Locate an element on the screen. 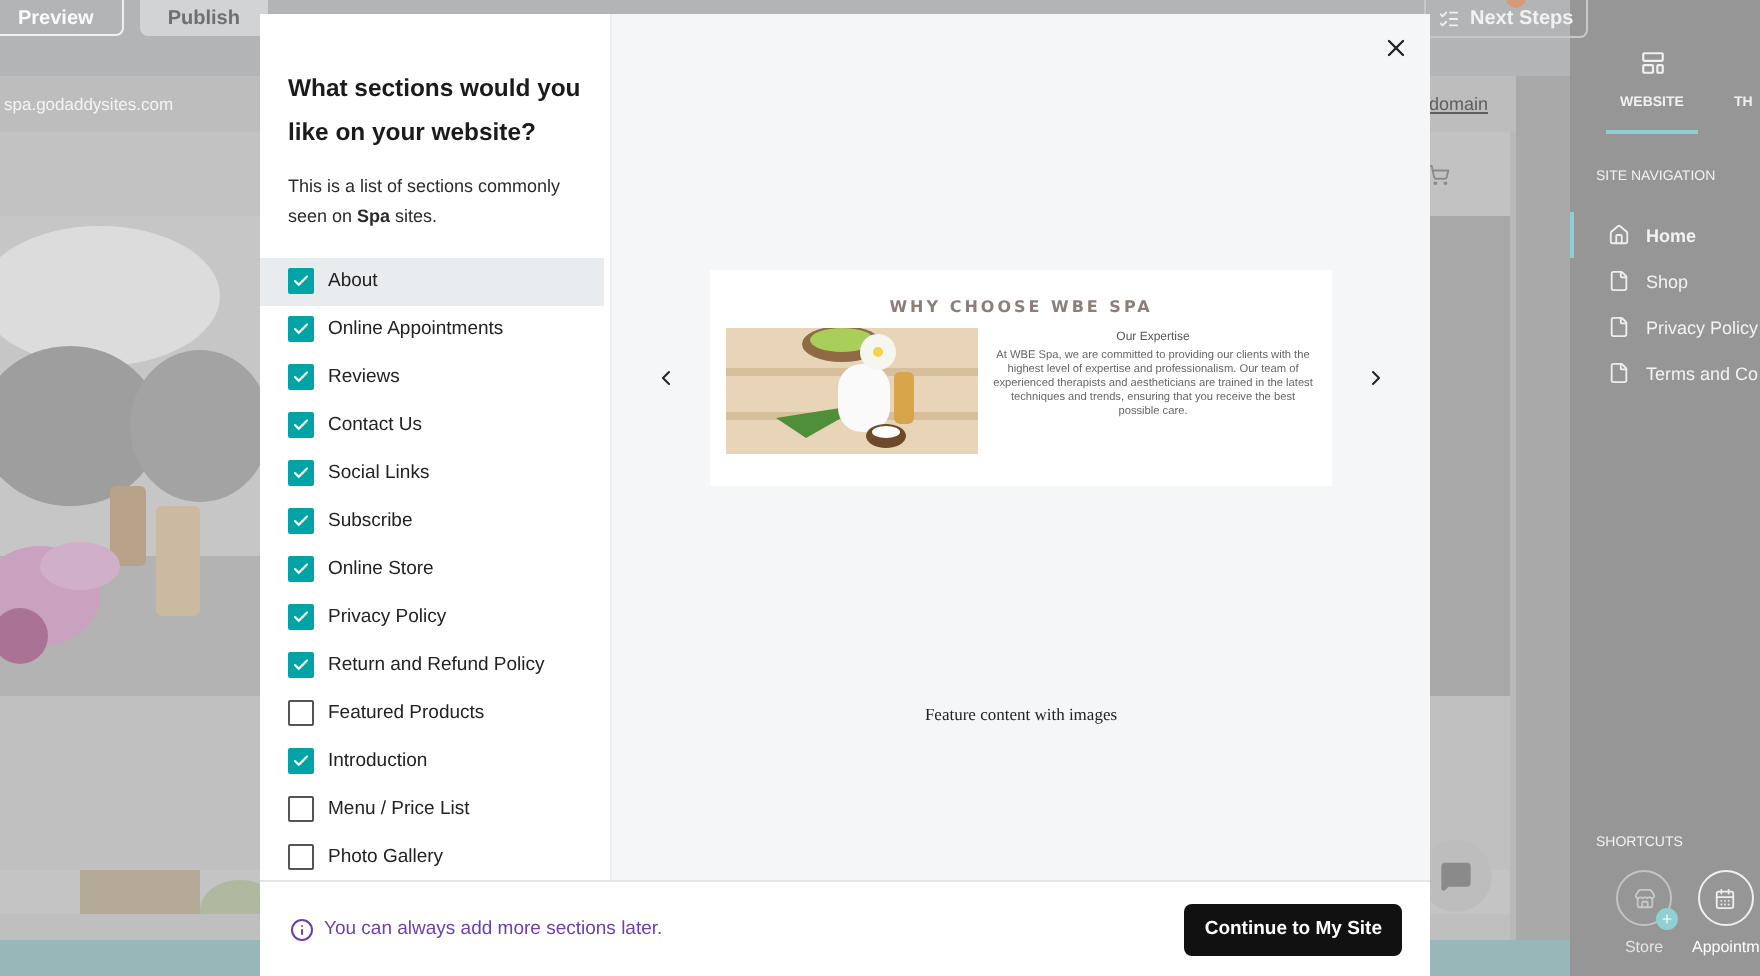 This screenshot has width=1760, height=976. section-option: Menu / Price List is located at coordinates (432, 808).